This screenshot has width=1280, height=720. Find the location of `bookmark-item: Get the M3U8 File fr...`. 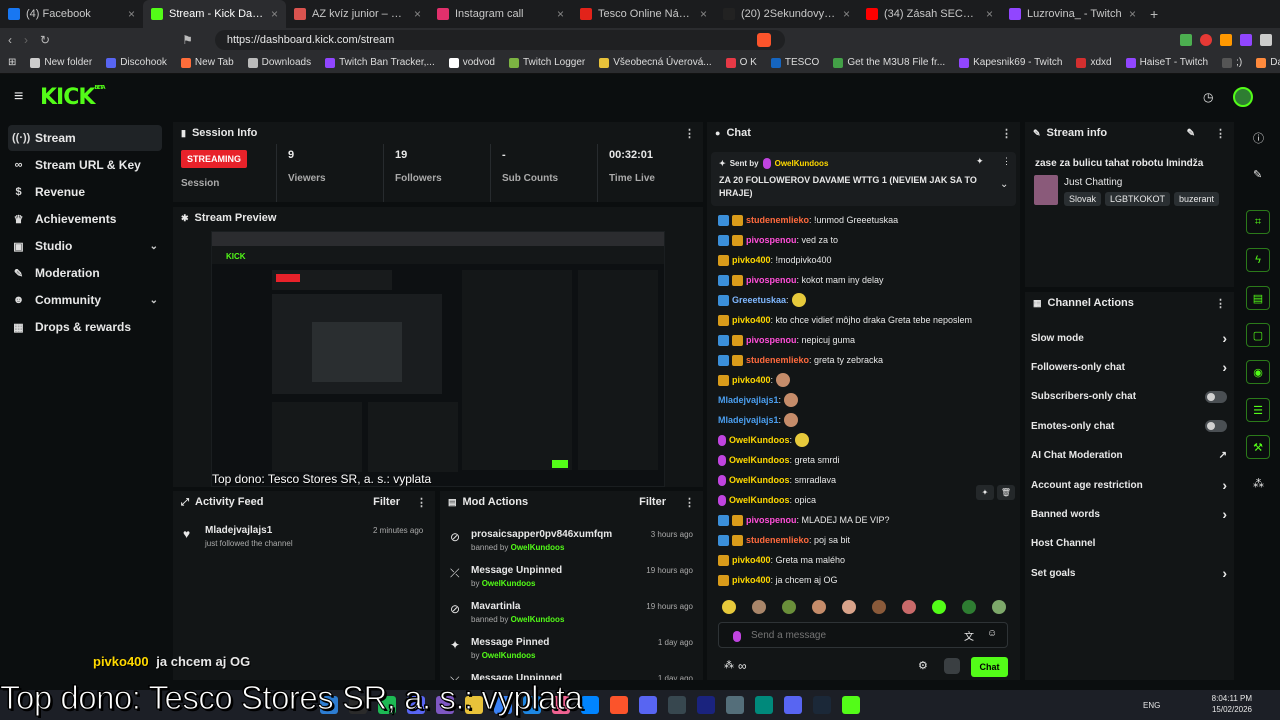

bookmark-item: Get the M3U8 File fr... is located at coordinates (889, 62).